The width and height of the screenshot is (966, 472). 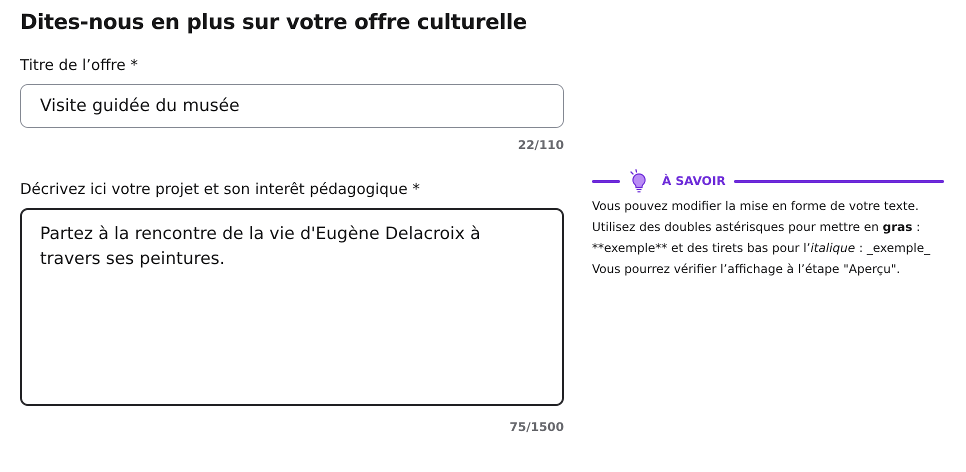 What do you see at coordinates (536, 427) in the screenshot?
I see `character-counter: 75/1500` at bounding box center [536, 427].